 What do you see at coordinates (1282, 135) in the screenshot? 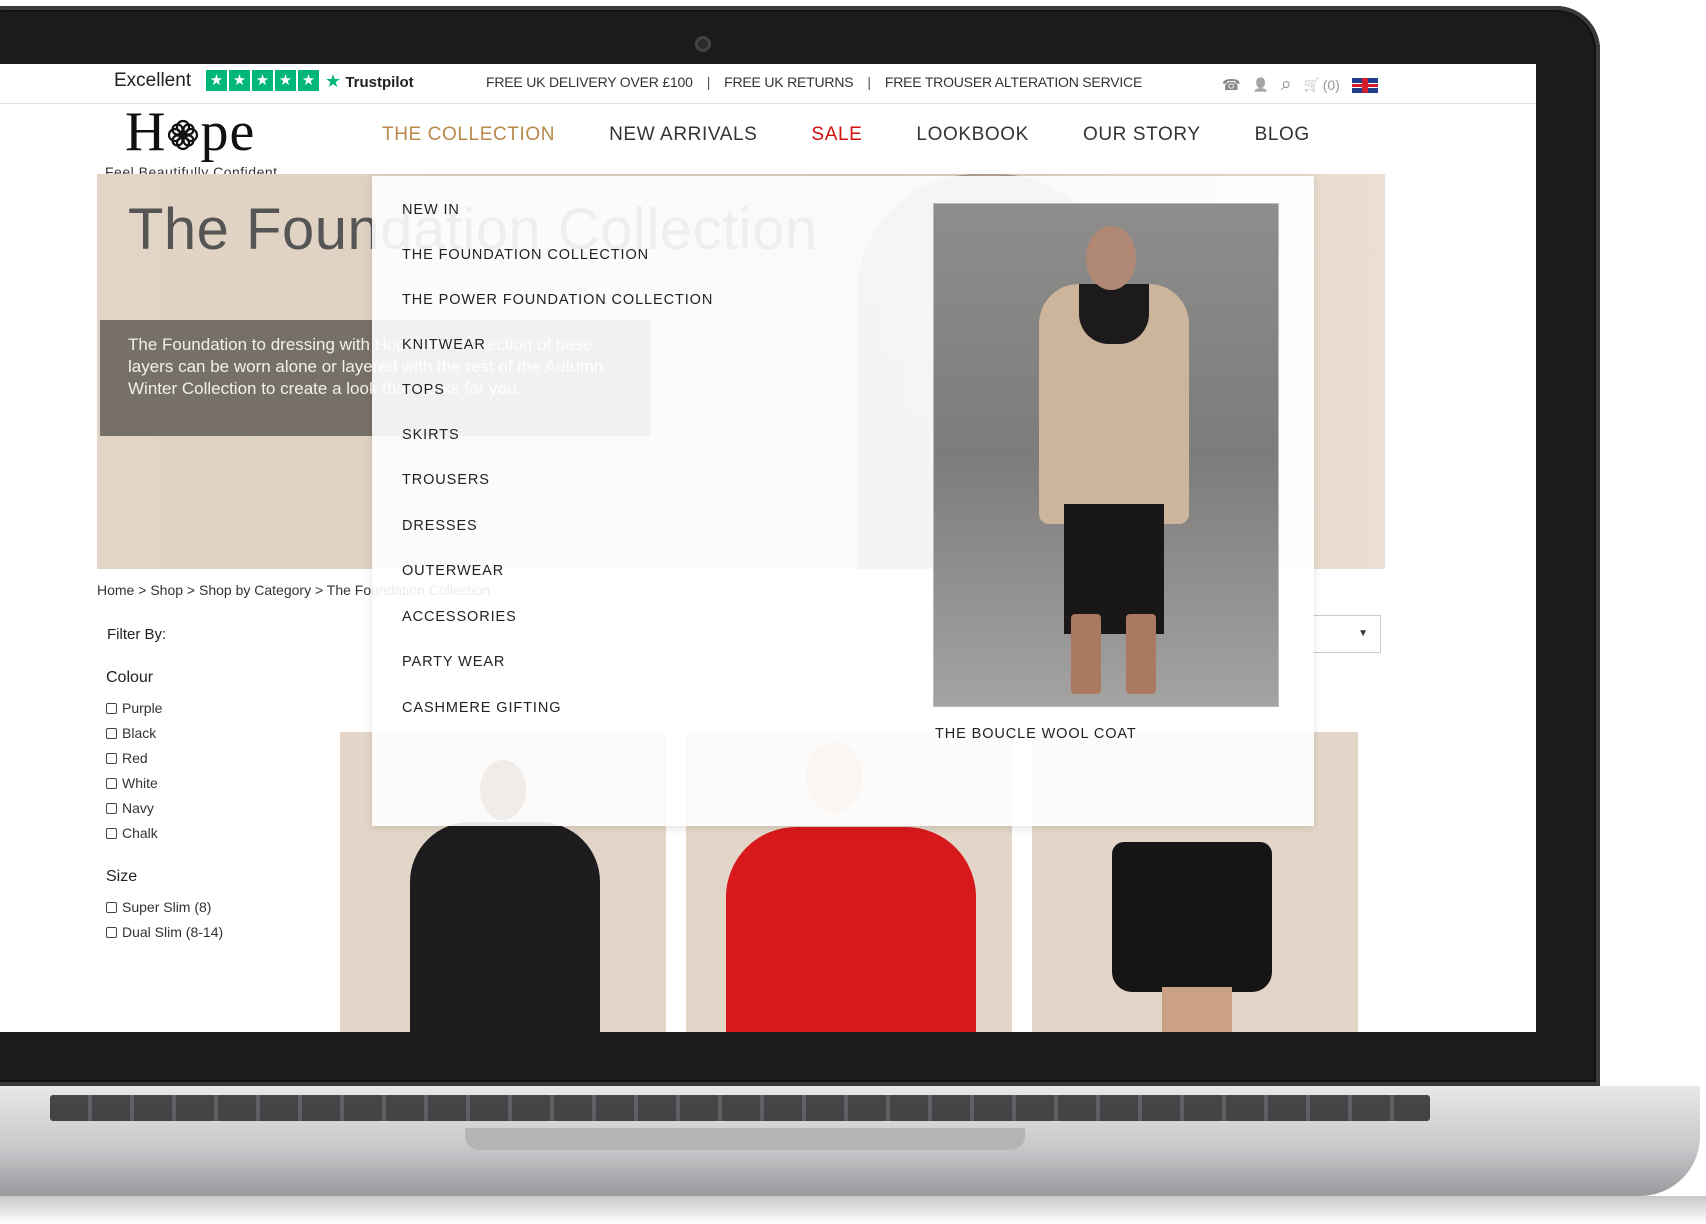
I see `nav-blog: BLOG` at bounding box center [1282, 135].